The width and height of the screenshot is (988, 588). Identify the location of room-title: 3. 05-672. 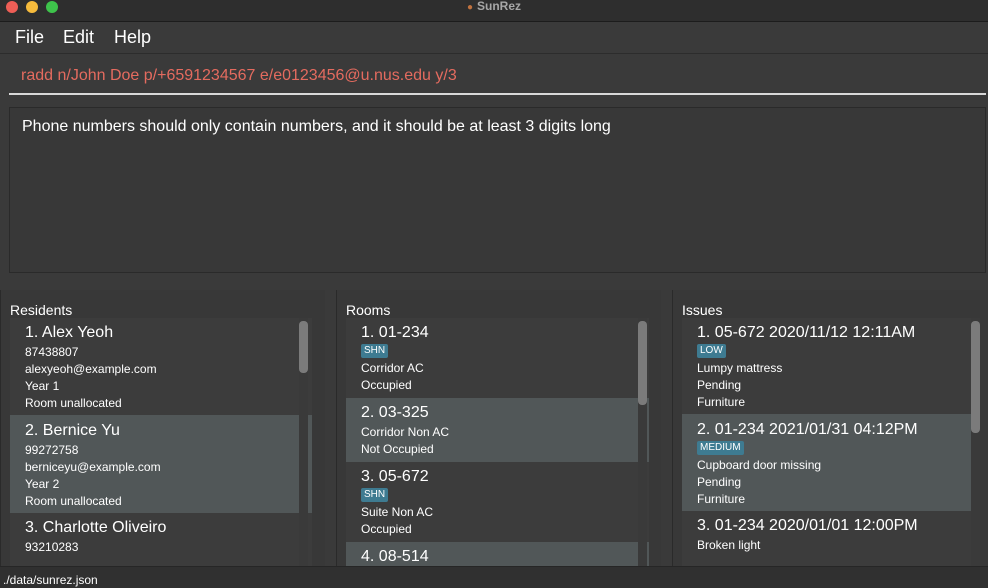
(395, 476).